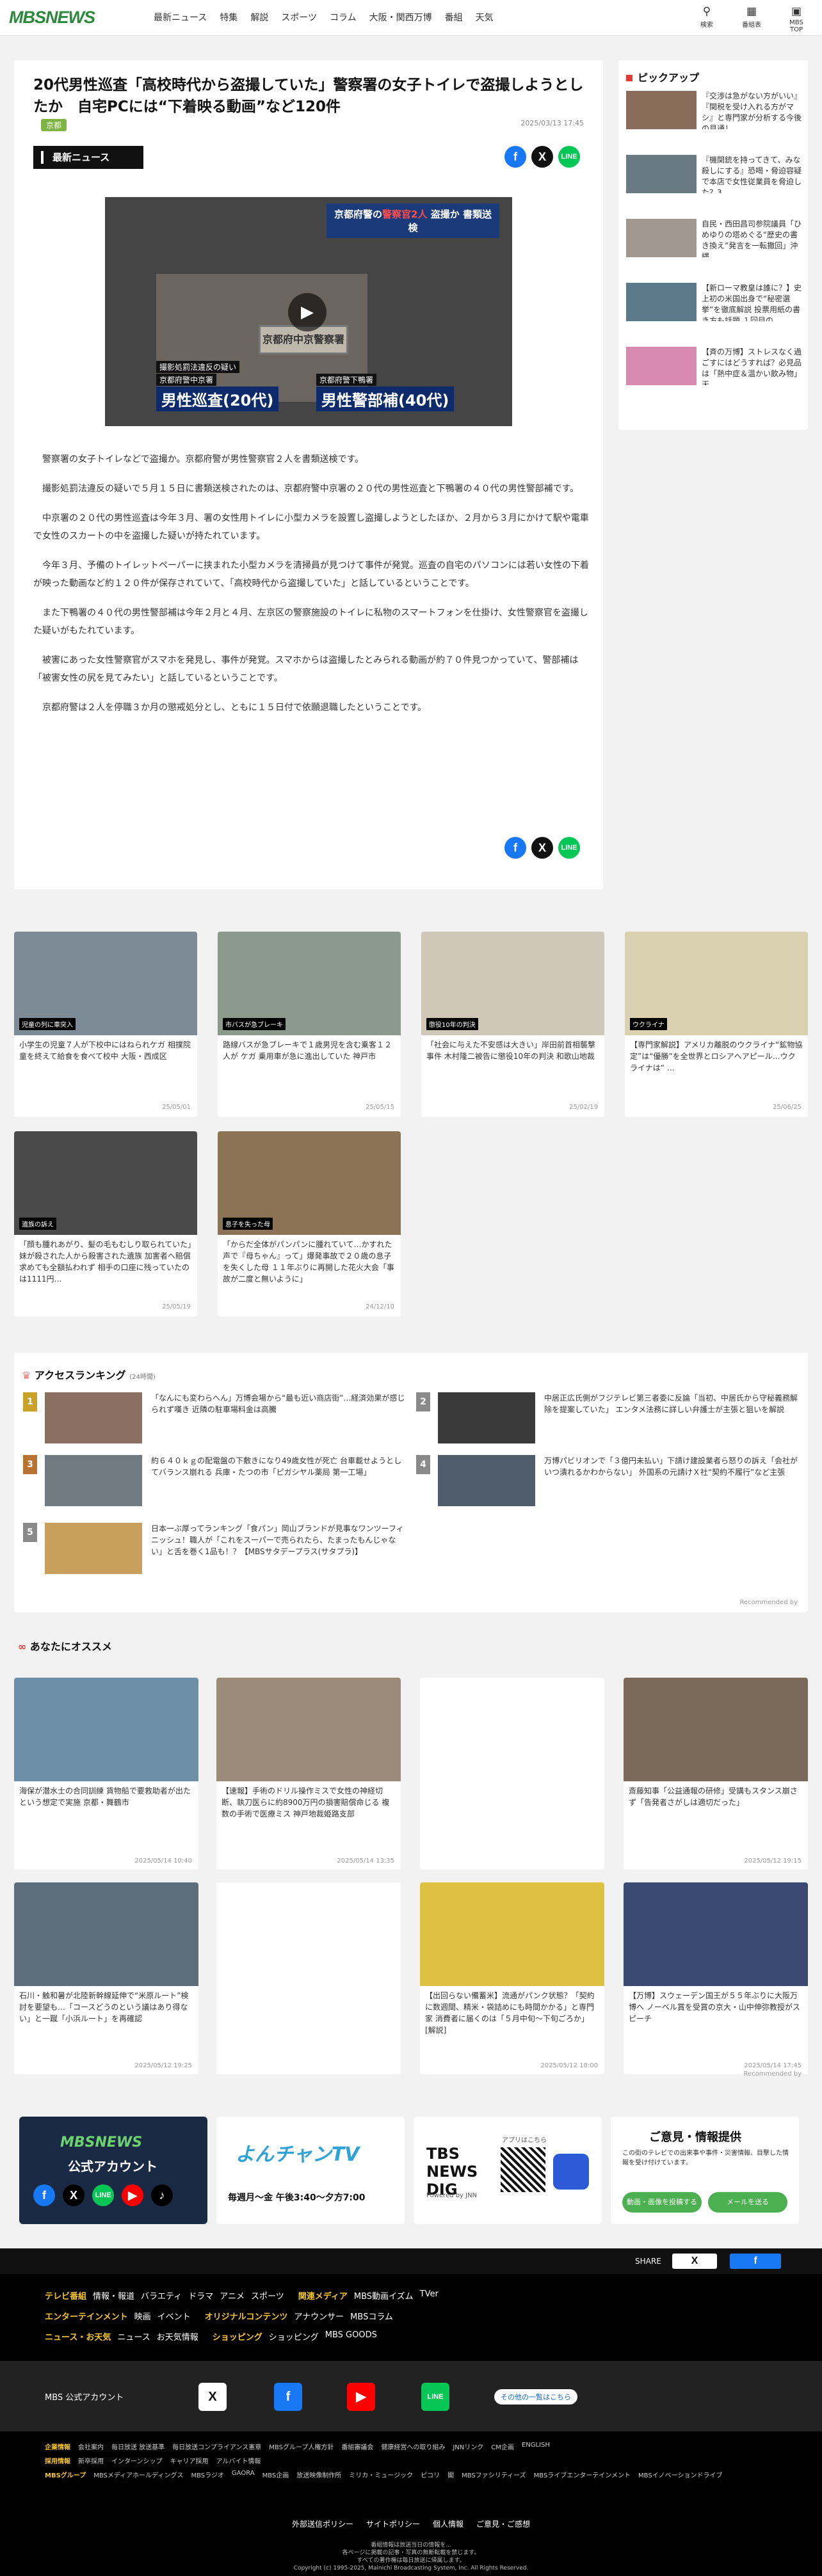  Describe the element at coordinates (381, 2474) in the screenshot. I see `footer-link: ミリカ・ミュージック` at that location.